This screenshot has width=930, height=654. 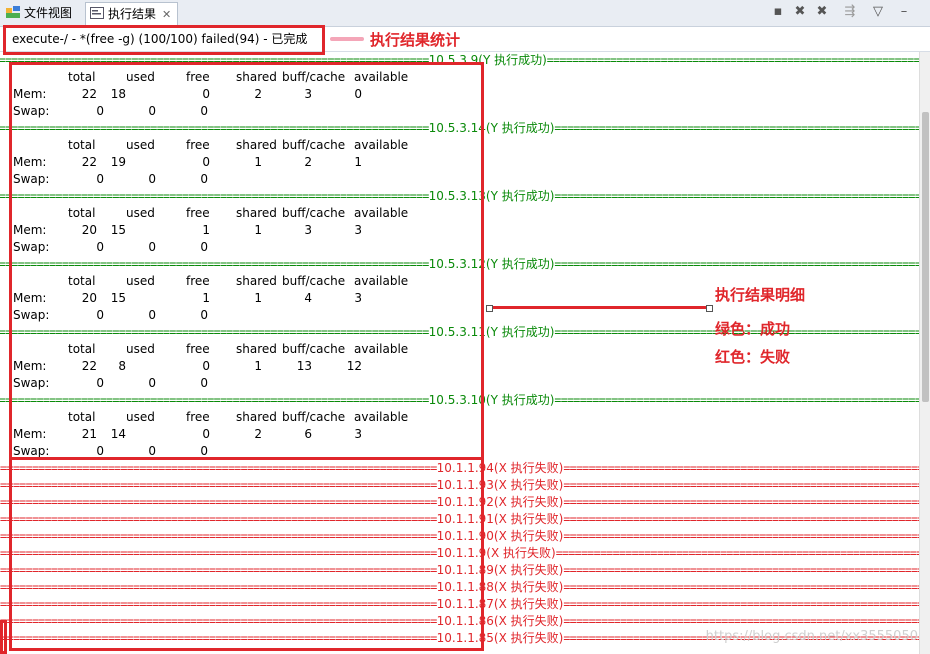 I want to click on pin-icon: ⇶, so click(x=850, y=12).